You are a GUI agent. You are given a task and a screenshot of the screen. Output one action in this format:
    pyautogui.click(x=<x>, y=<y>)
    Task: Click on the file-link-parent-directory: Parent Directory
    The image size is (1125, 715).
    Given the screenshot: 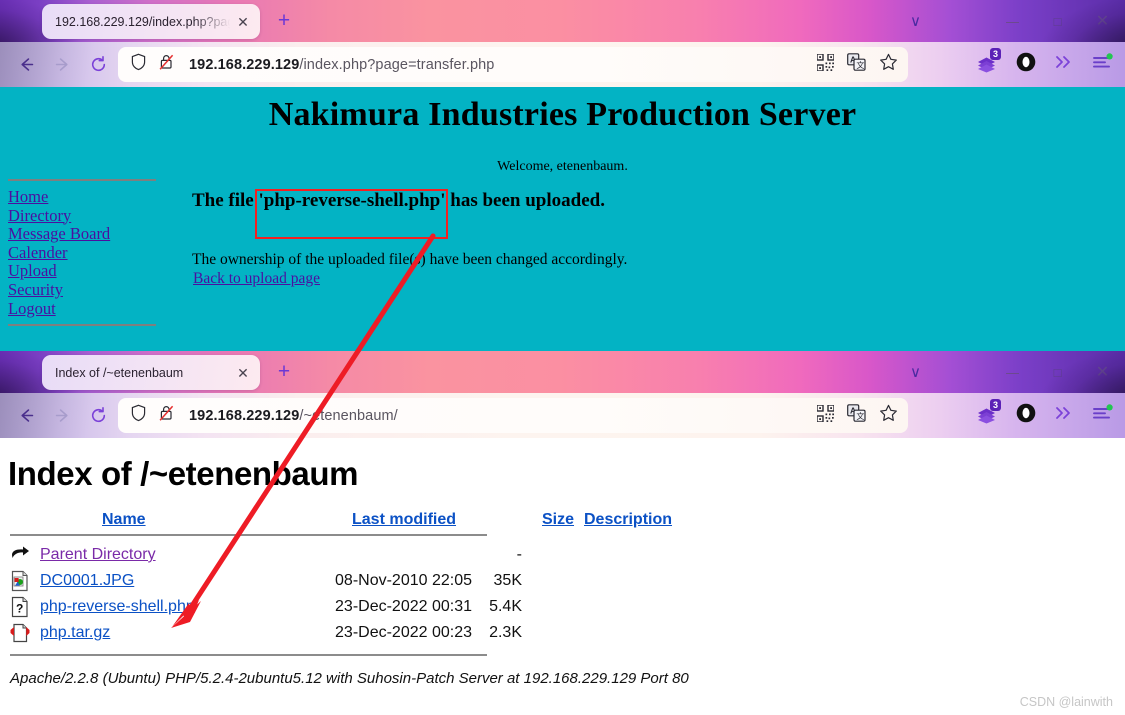 What is the action you would take?
    pyautogui.click(x=98, y=554)
    